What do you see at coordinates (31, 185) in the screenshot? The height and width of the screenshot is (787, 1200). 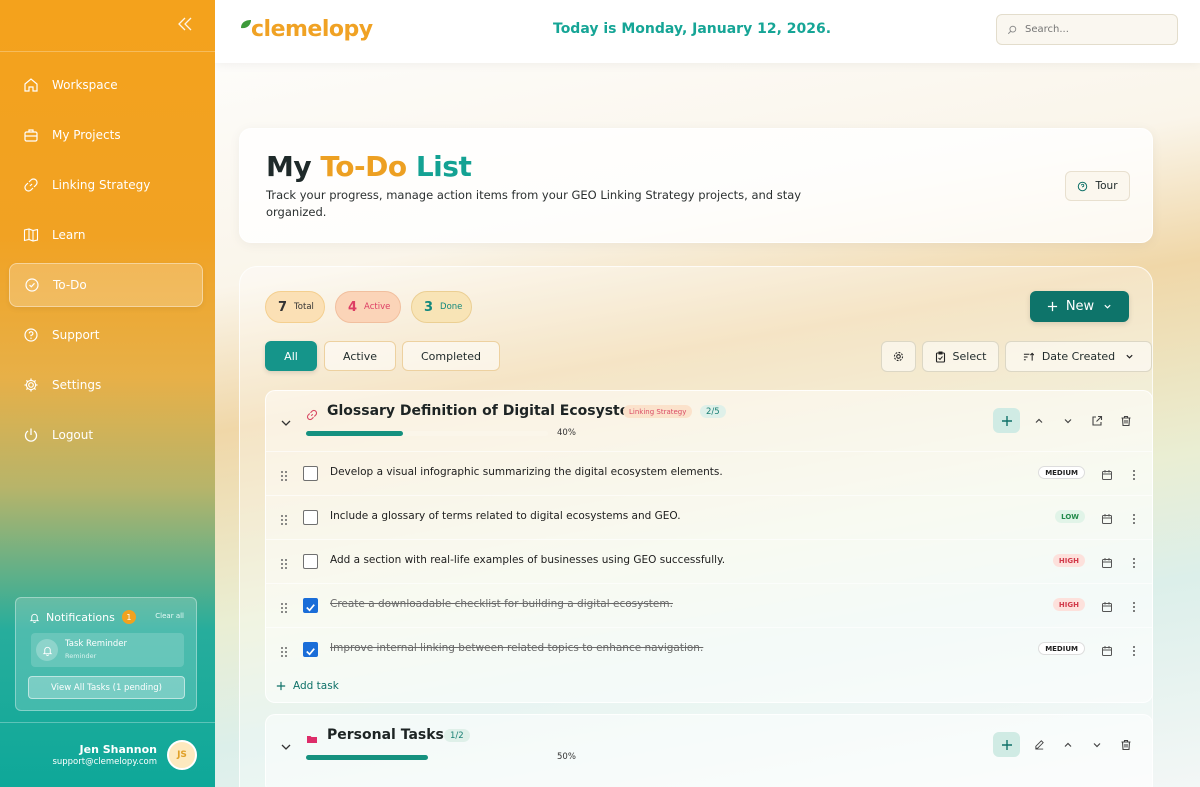 I see `link-icon` at bounding box center [31, 185].